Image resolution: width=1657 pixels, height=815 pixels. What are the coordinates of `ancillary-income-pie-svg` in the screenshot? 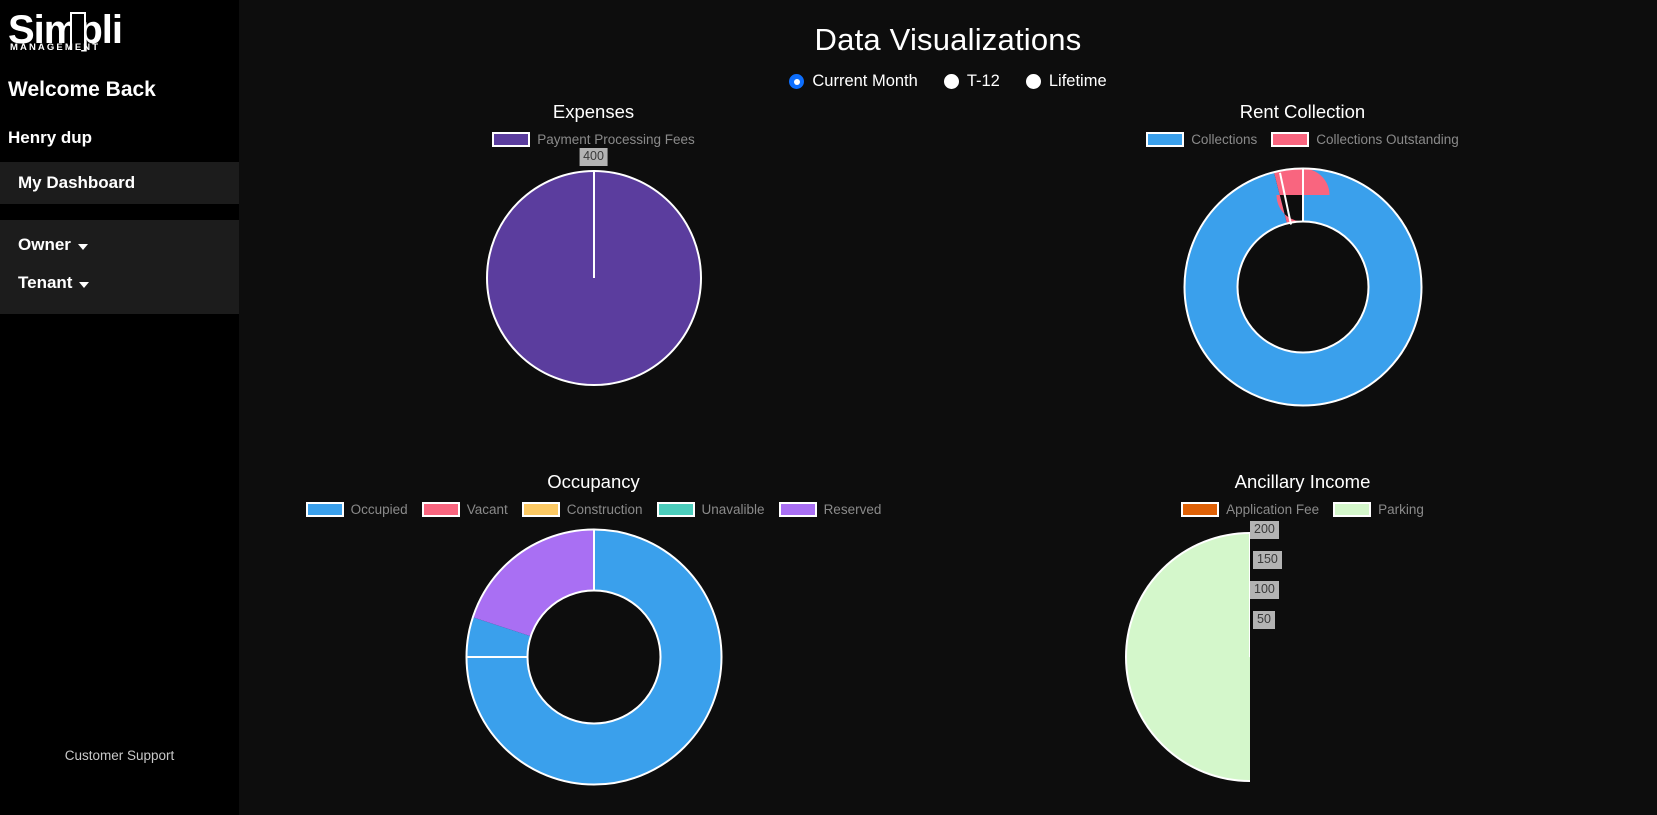 It's located at (1249, 663).